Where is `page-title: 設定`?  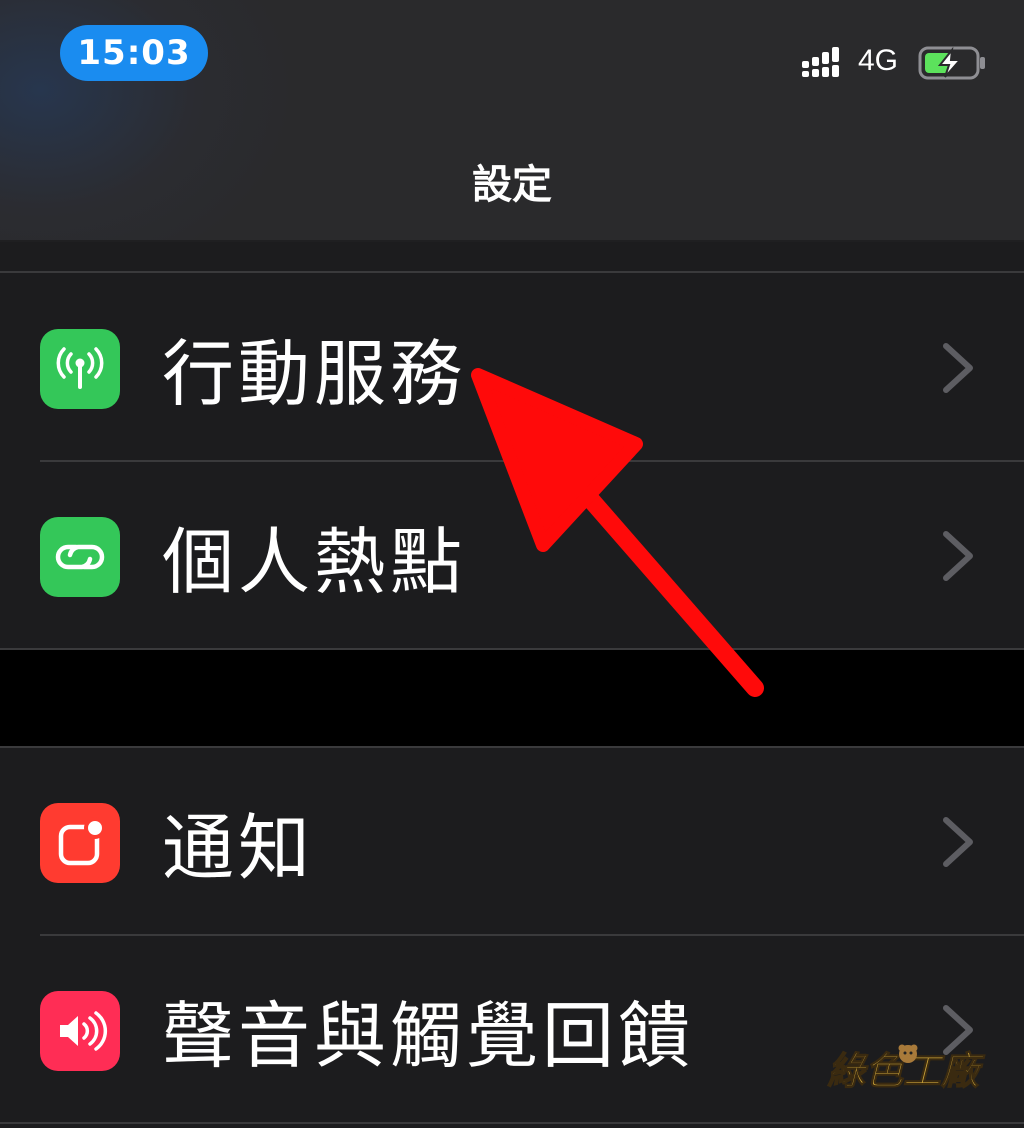 page-title: 設定 is located at coordinates (512, 185).